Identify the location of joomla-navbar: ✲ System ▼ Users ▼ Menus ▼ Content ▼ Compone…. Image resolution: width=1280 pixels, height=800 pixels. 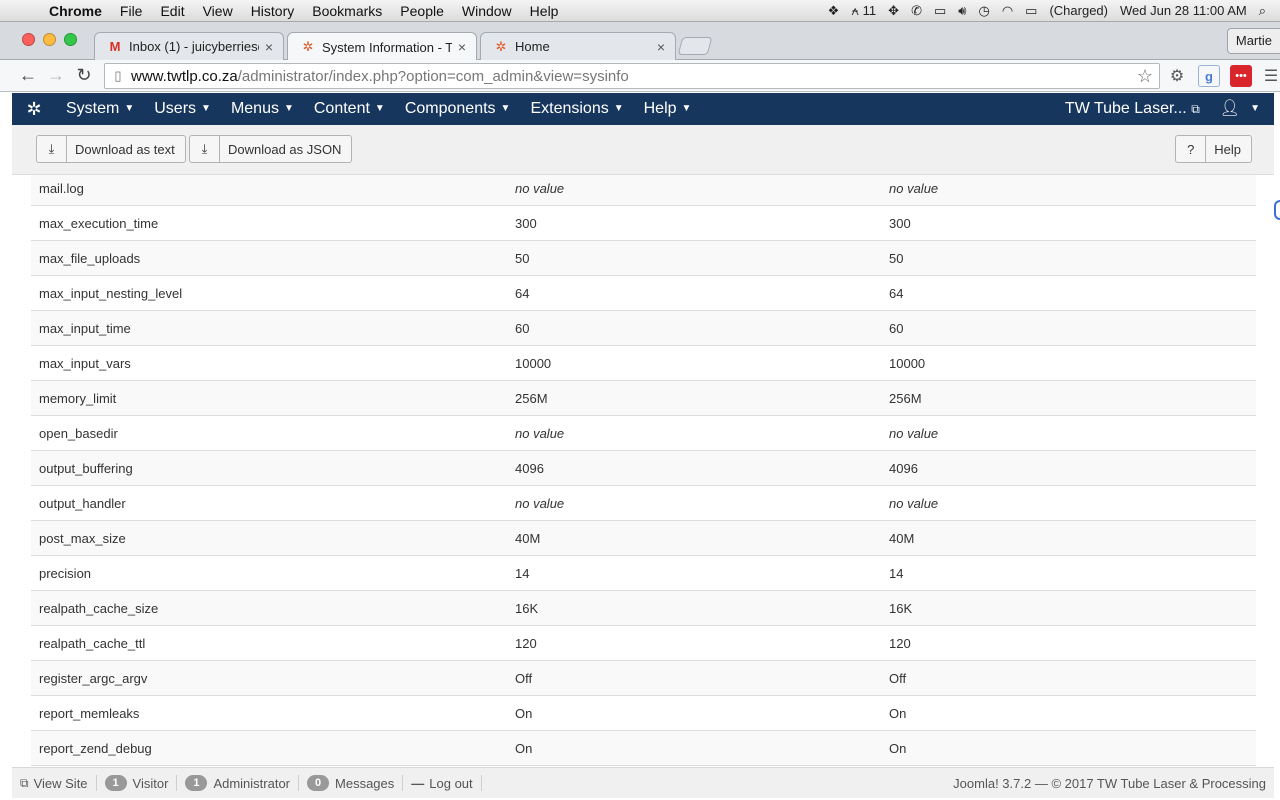
(643, 109).